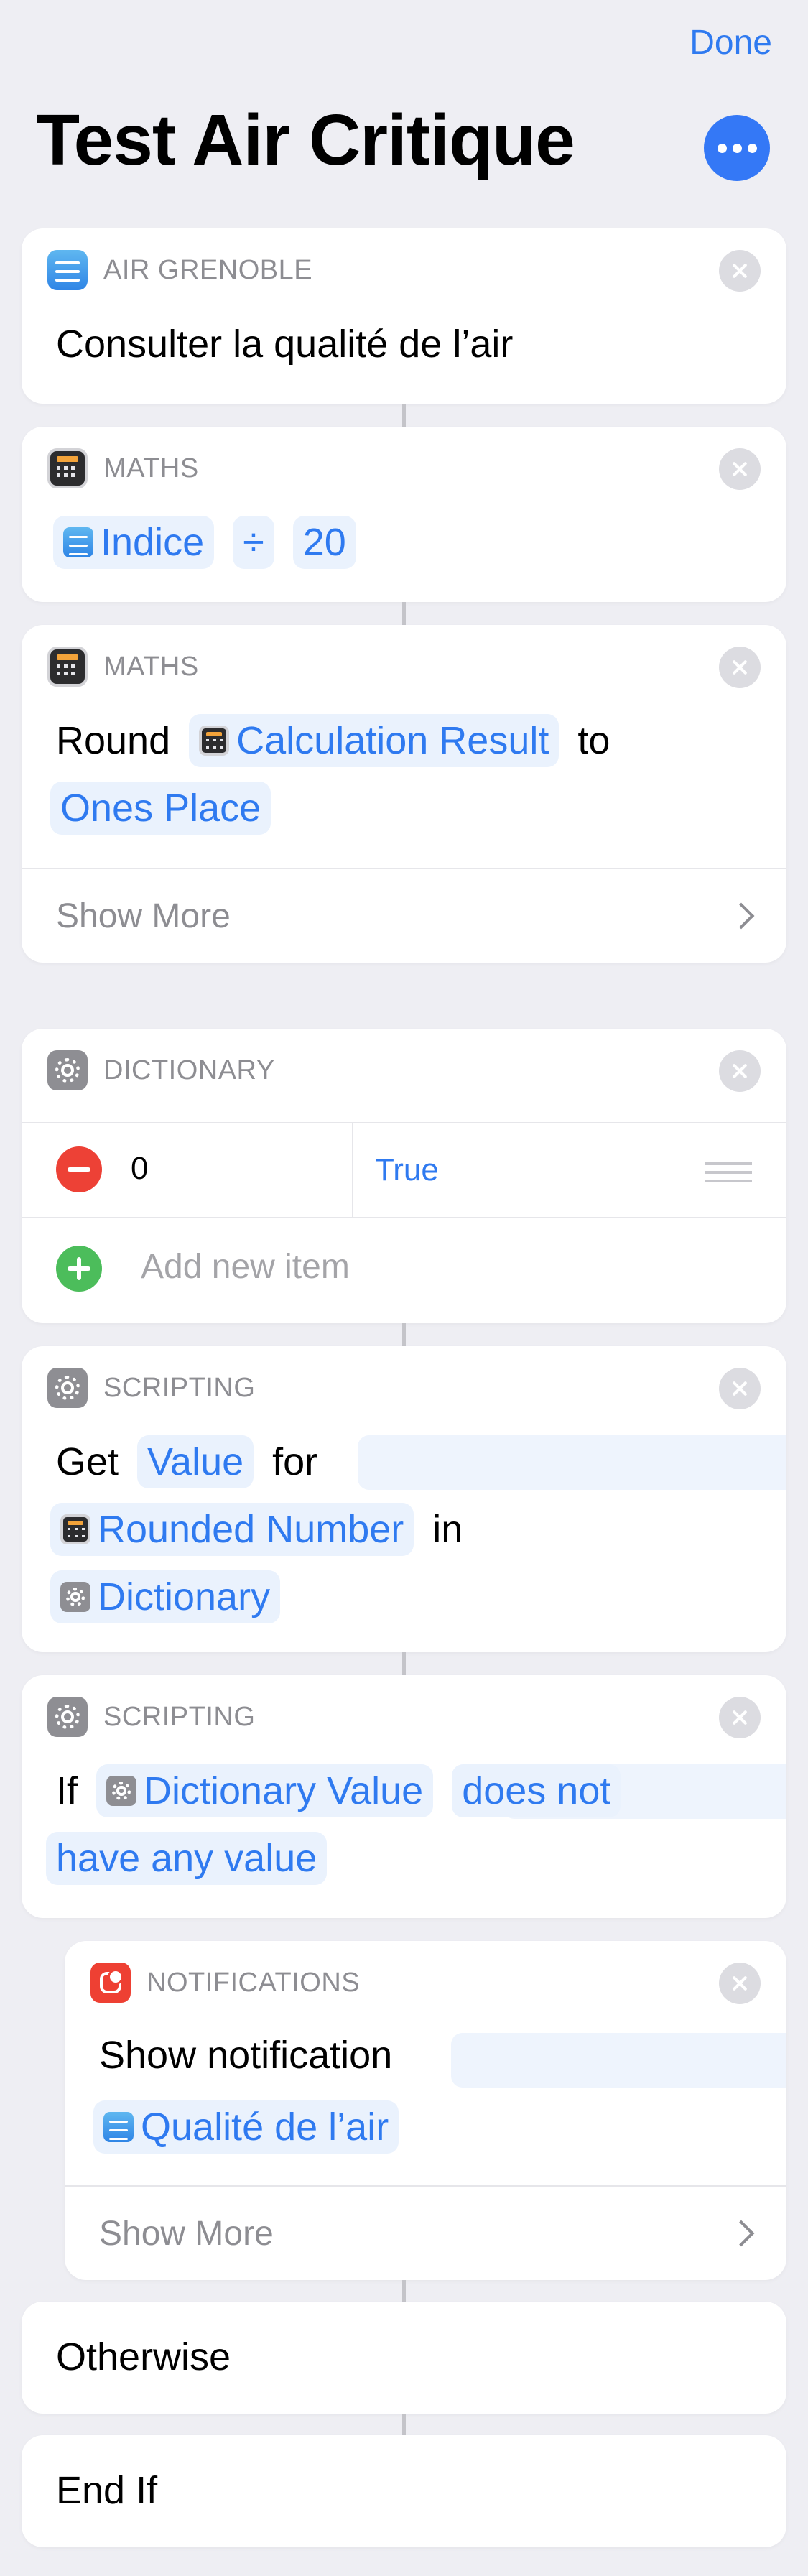  I want to click on end-if-block: End If, so click(404, 2491).